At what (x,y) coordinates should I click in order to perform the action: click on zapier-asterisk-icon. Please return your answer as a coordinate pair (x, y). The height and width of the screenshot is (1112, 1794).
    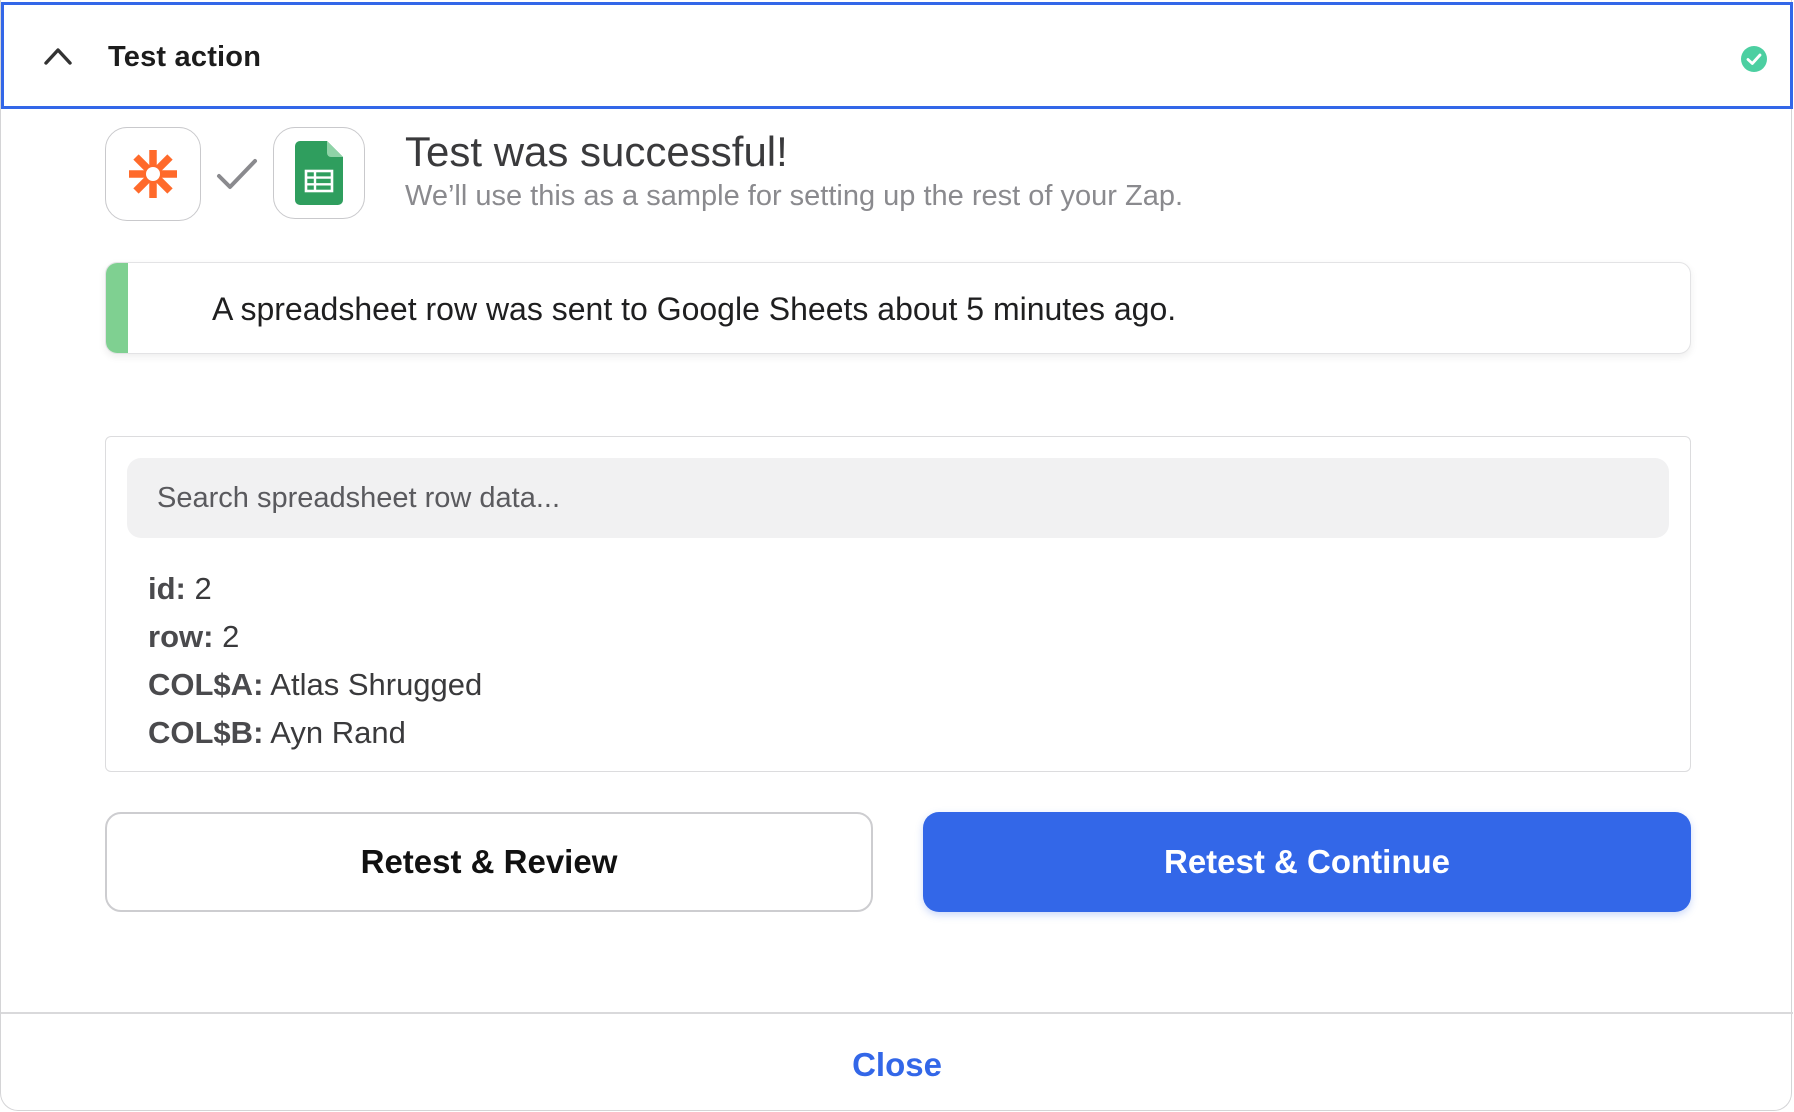
    Looking at the image, I should click on (153, 174).